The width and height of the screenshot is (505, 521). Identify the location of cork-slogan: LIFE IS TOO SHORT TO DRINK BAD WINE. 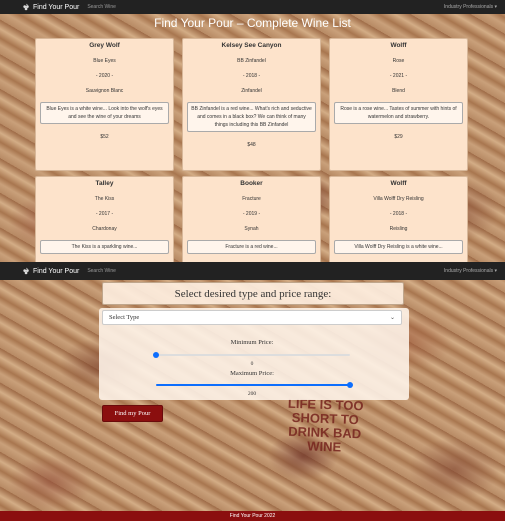
(325, 425).